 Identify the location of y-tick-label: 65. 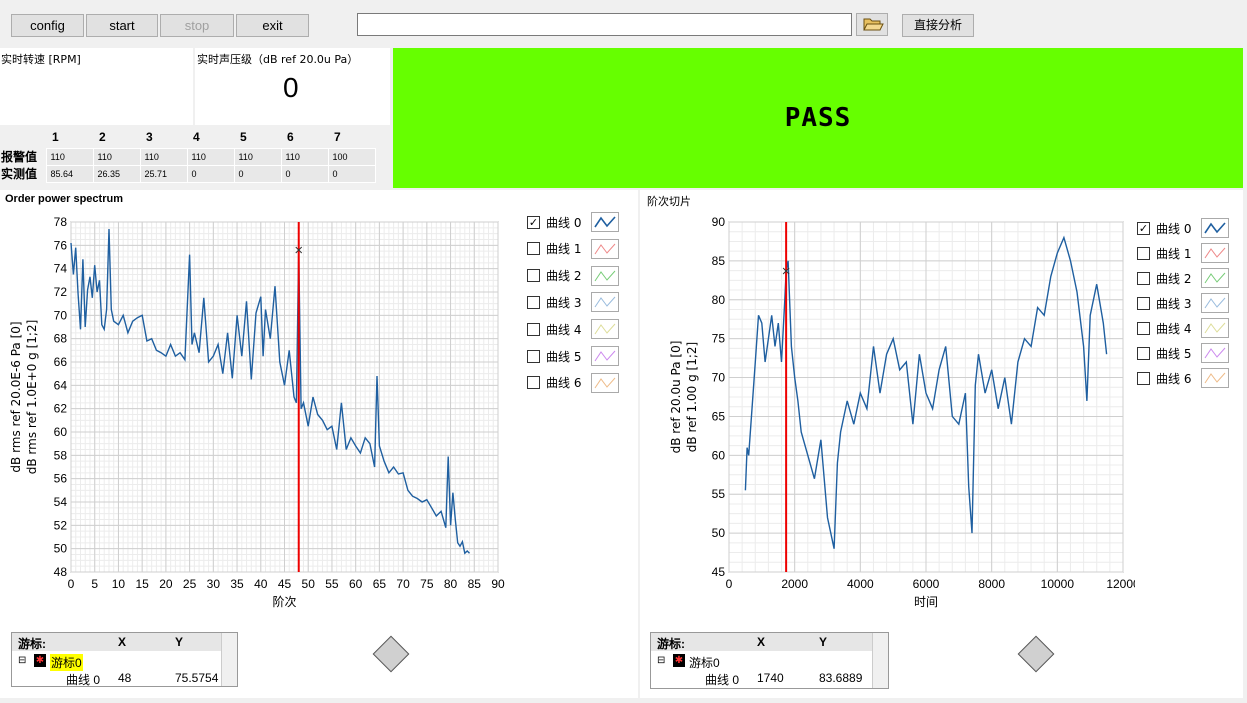
(719, 416).